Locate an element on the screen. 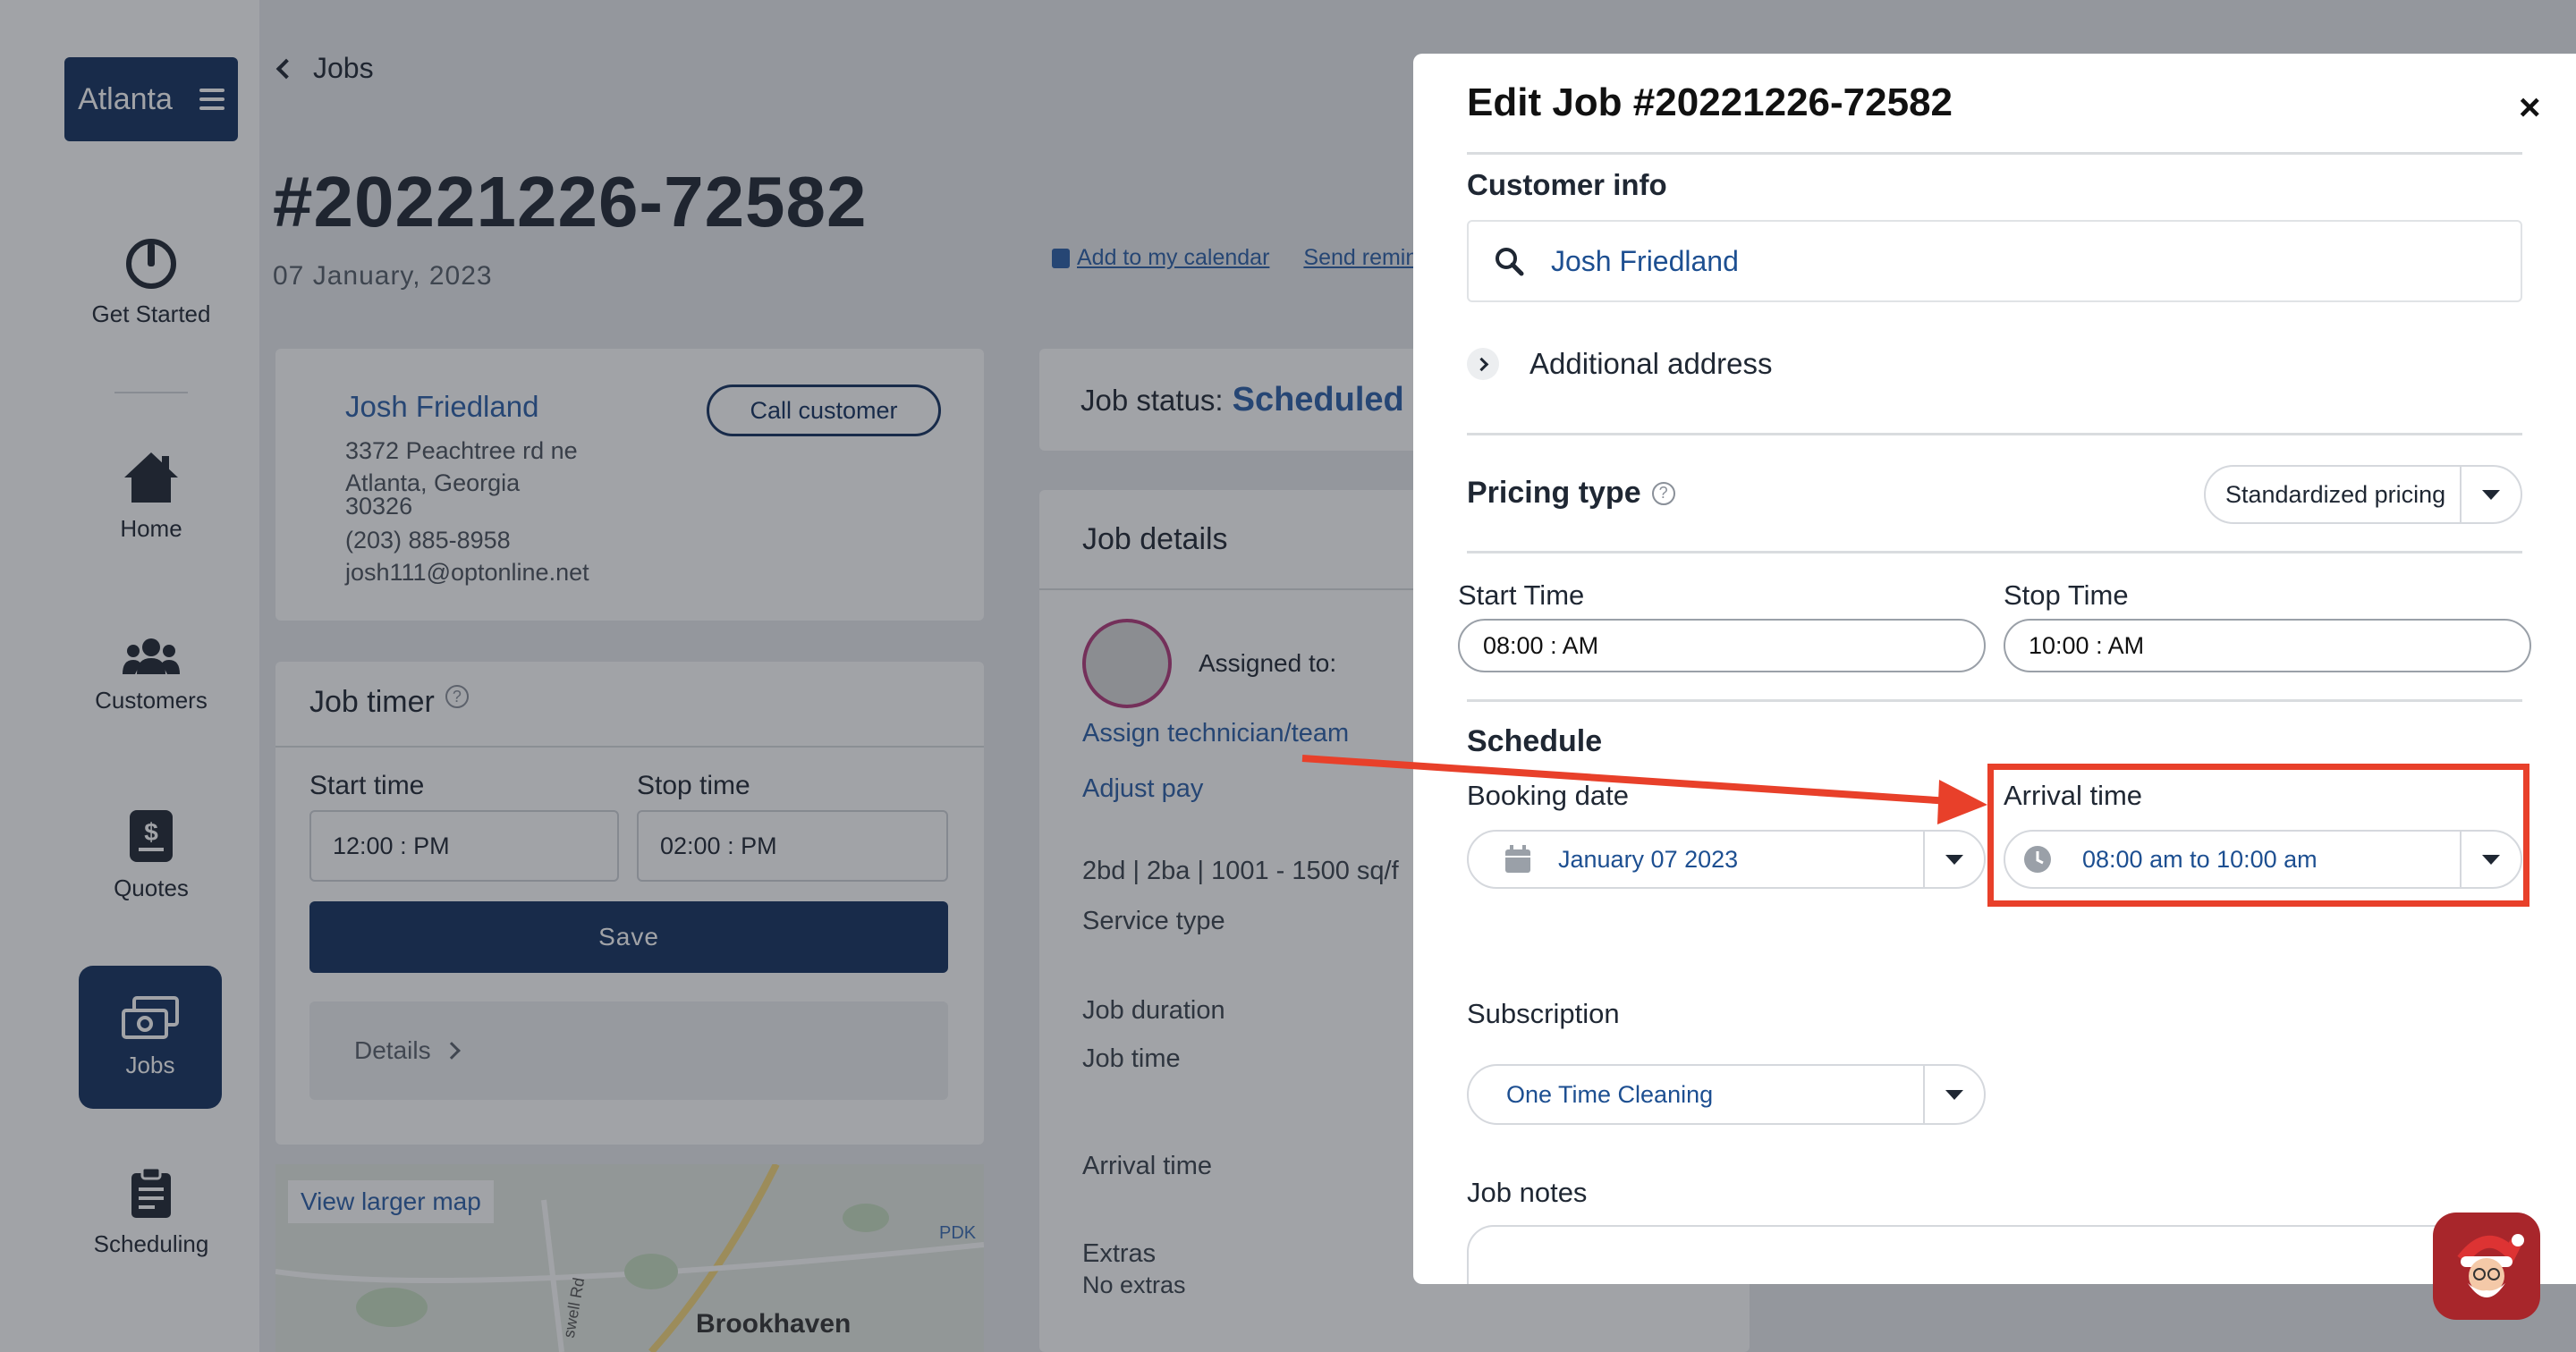 This screenshot has height=1352, width=2576. chat-widget-button is located at coordinates (2486, 1266).